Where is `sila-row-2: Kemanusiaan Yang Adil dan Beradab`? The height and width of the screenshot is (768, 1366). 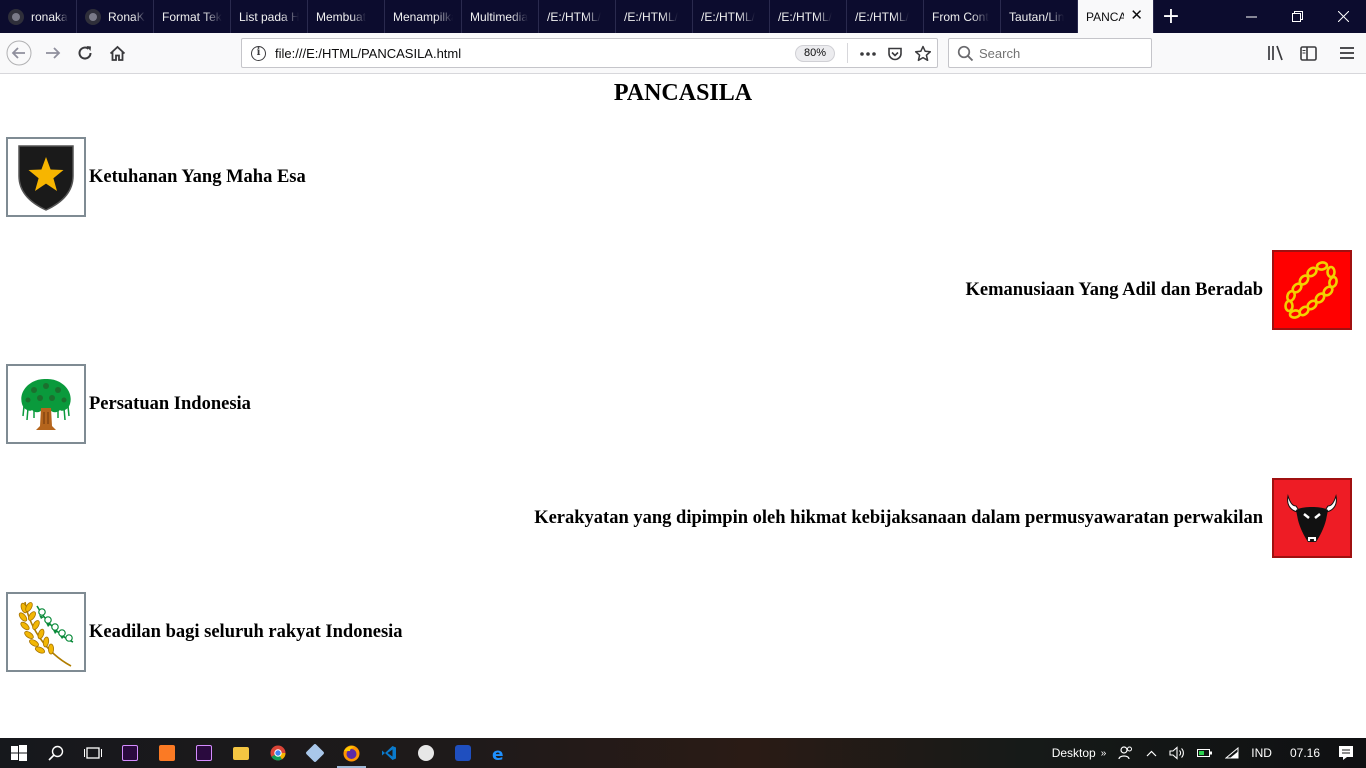
sila-row-2: Kemanusiaan Yang Adil dan Beradab is located at coordinates (1159, 290).